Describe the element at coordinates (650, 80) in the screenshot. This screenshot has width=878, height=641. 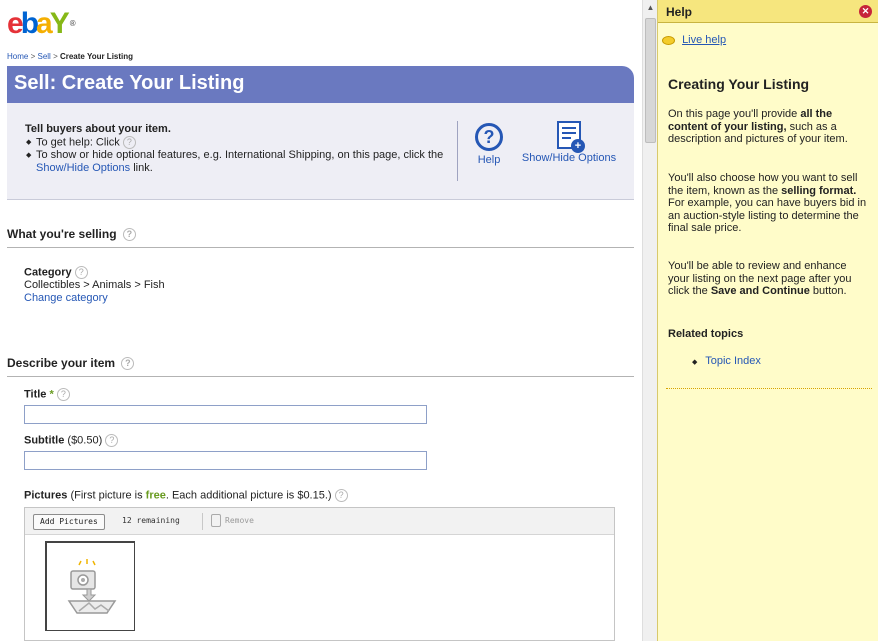
I see `scrollbar-thumb` at that location.